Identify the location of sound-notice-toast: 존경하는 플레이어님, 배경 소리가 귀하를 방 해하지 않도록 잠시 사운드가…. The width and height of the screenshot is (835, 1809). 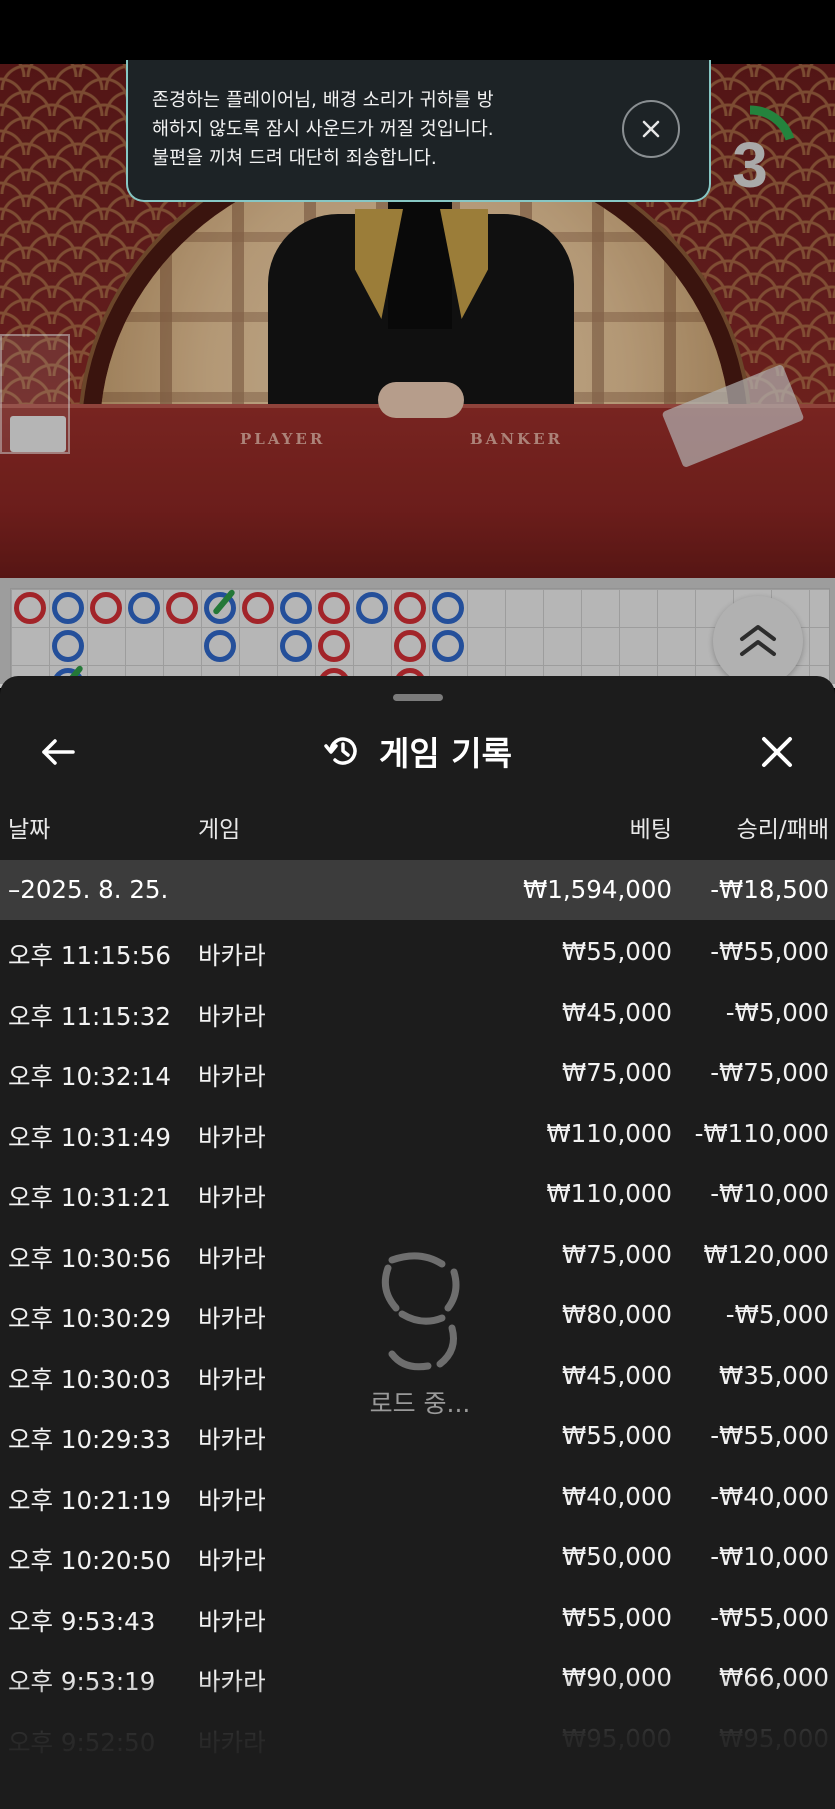
(418, 131).